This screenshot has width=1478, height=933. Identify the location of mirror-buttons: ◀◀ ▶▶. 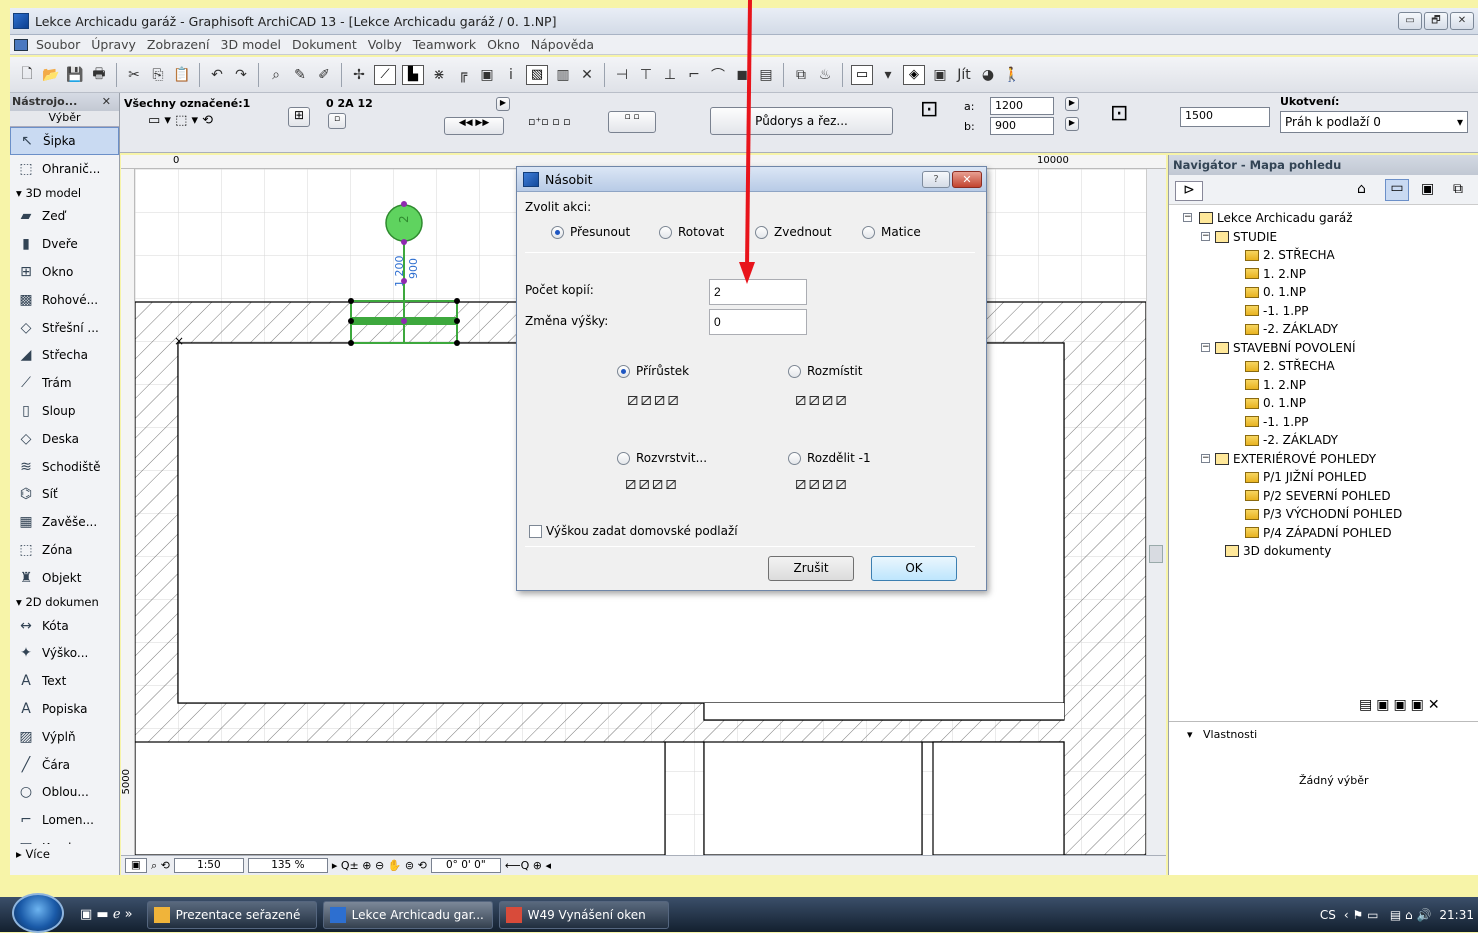
(474, 126).